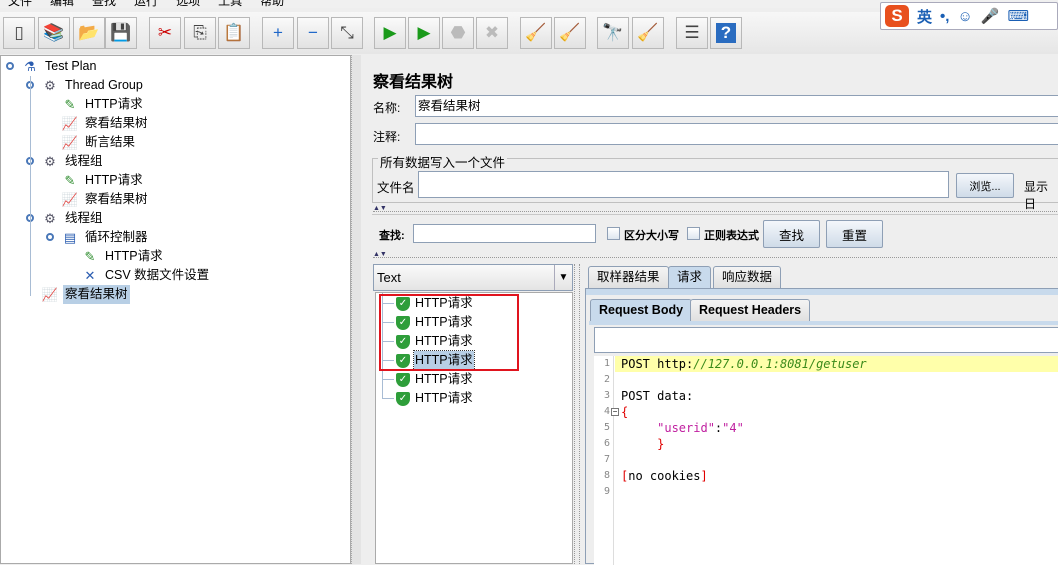 The image size is (1058, 565). I want to click on paste-button: 📋, so click(234, 33).